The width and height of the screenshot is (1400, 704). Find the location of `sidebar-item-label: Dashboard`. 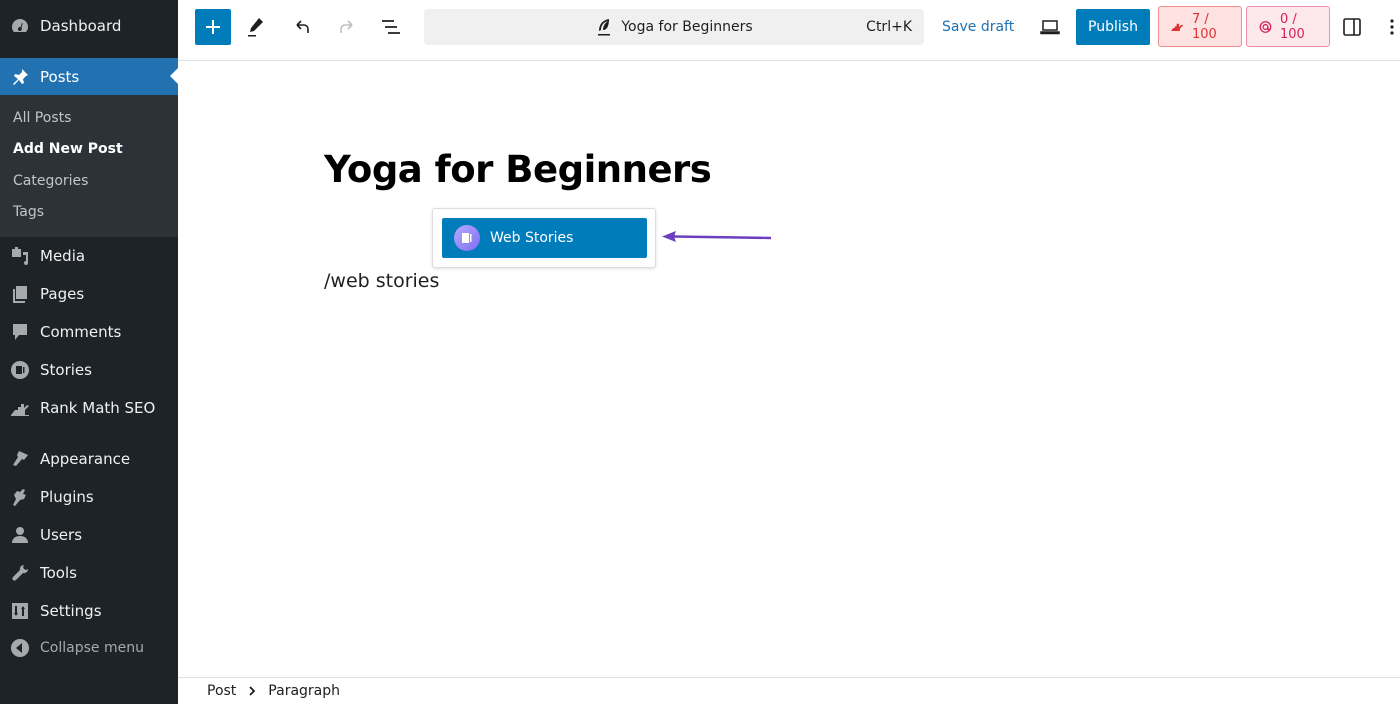

sidebar-item-label: Dashboard is located at coordinates (81, 26).